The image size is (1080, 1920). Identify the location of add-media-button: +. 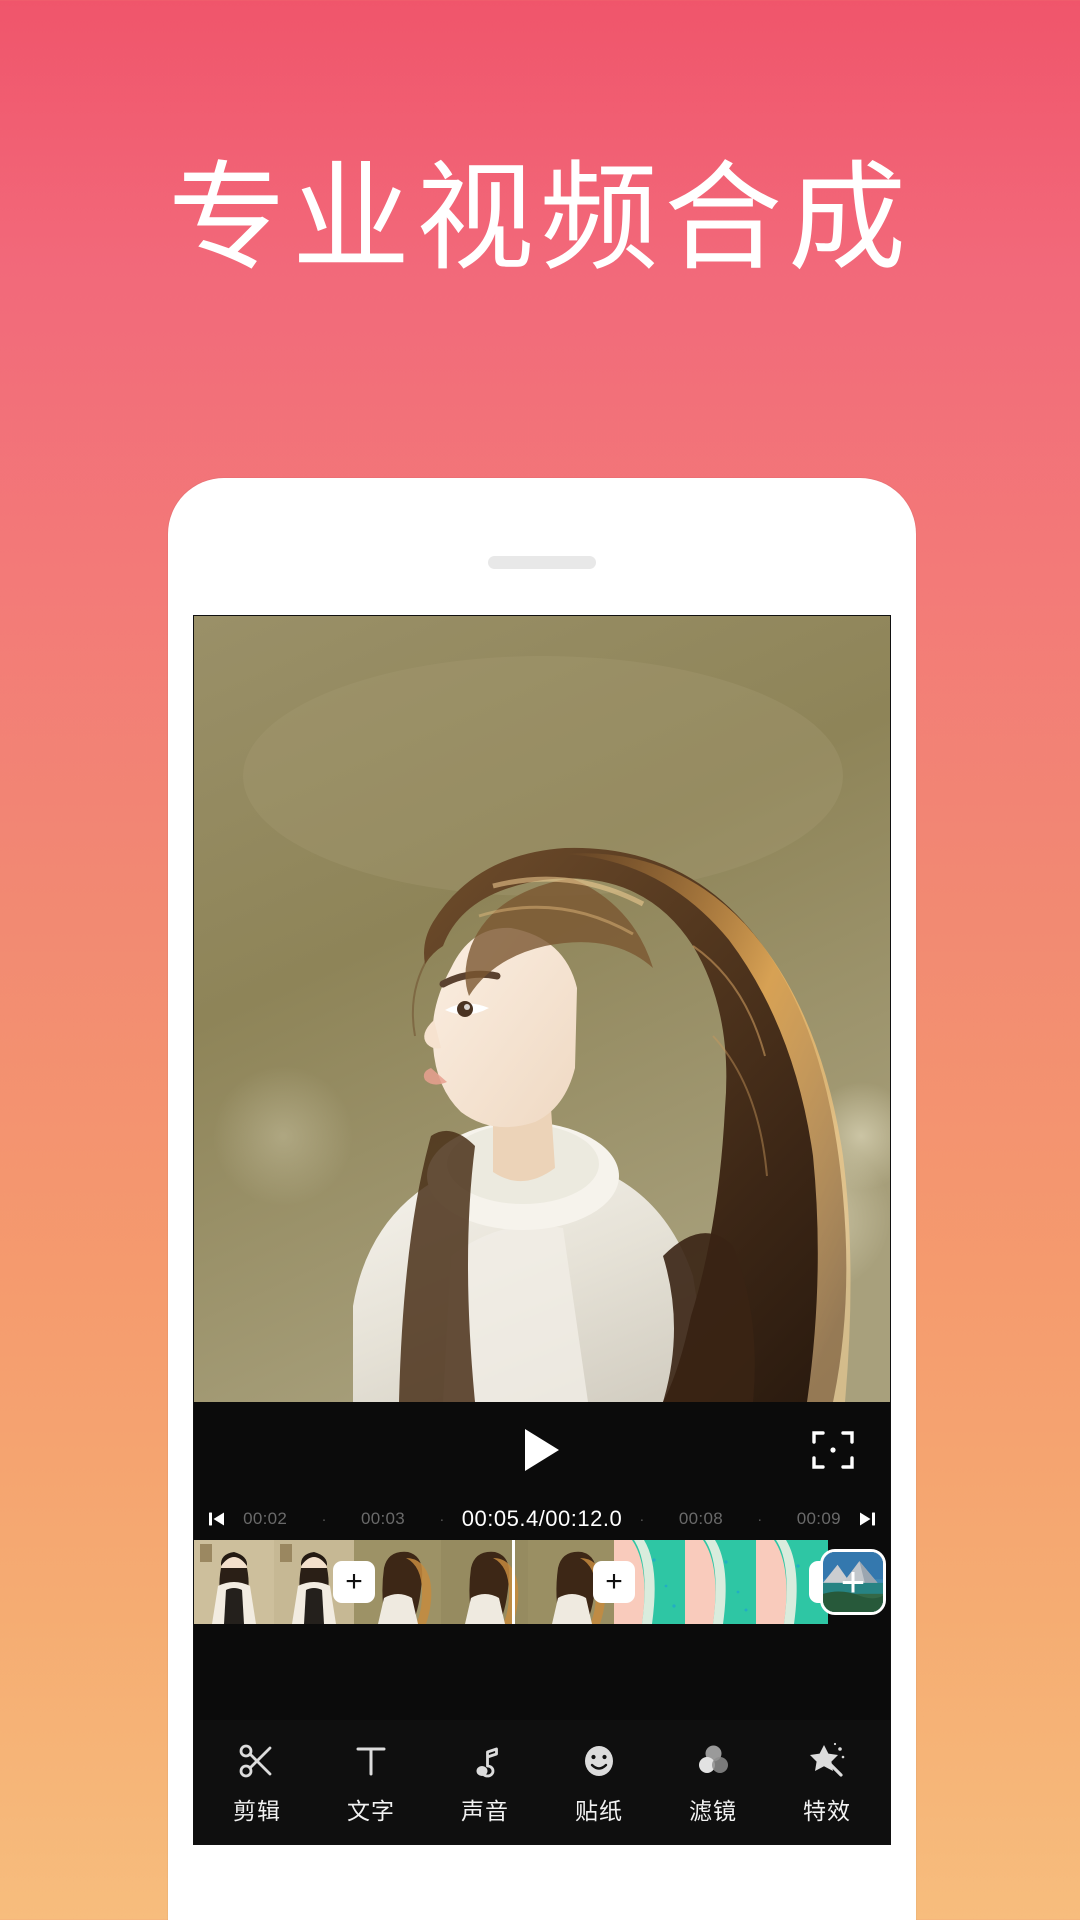
(853, 1582).